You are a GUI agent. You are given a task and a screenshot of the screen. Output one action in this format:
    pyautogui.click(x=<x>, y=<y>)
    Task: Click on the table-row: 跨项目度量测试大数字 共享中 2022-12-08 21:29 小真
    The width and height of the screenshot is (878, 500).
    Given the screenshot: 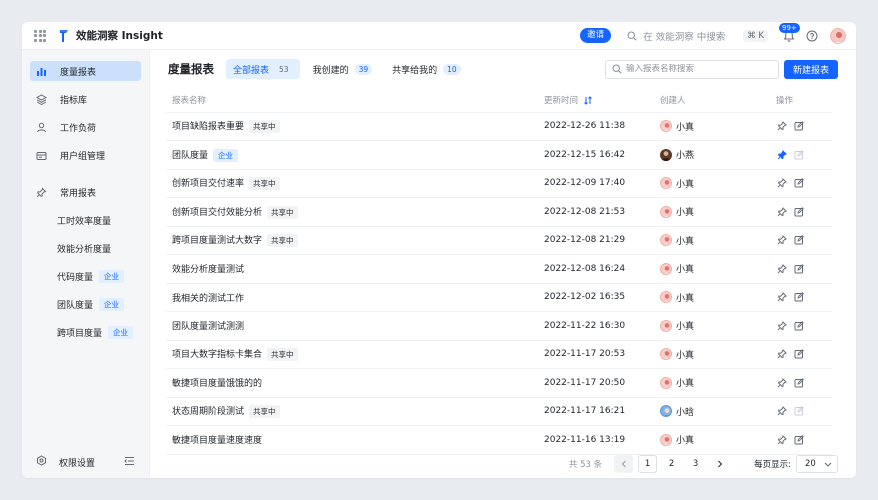 What is the action you would take?
    pyautogui.click(x=499, y=240)
    